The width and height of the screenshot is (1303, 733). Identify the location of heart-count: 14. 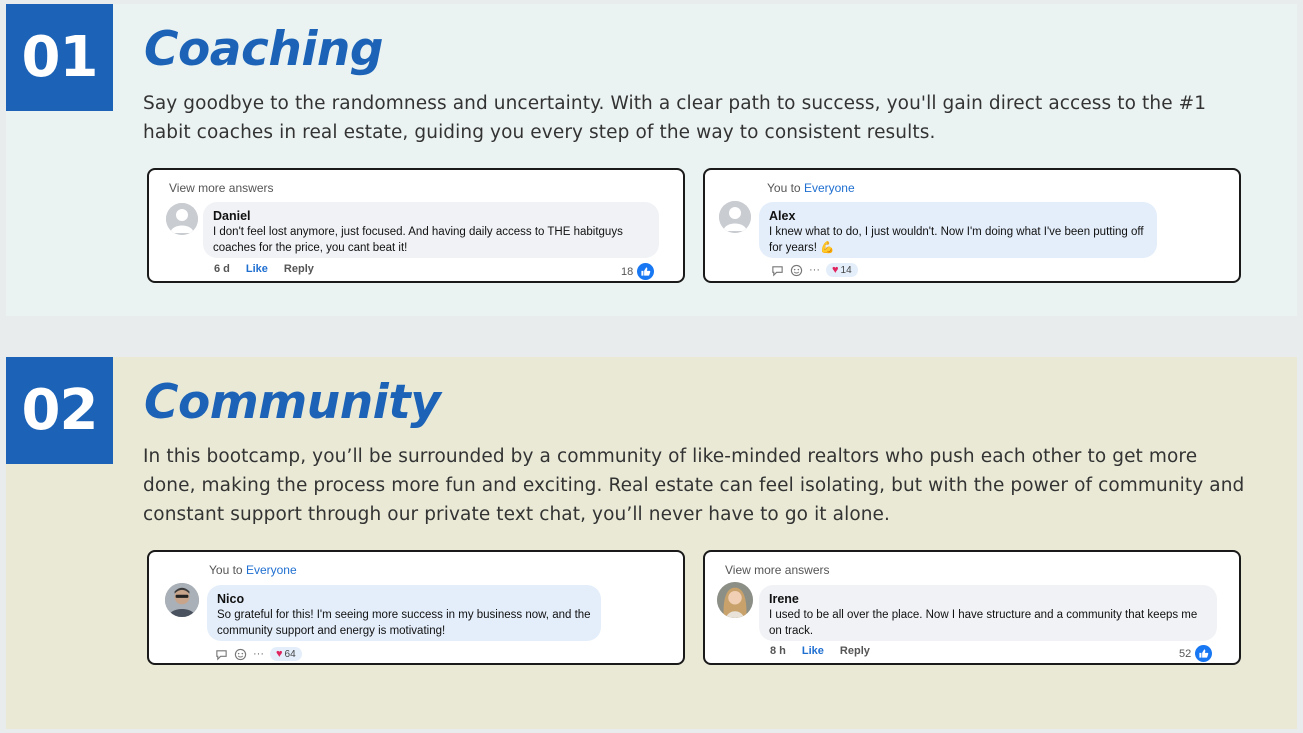
(846, 270).